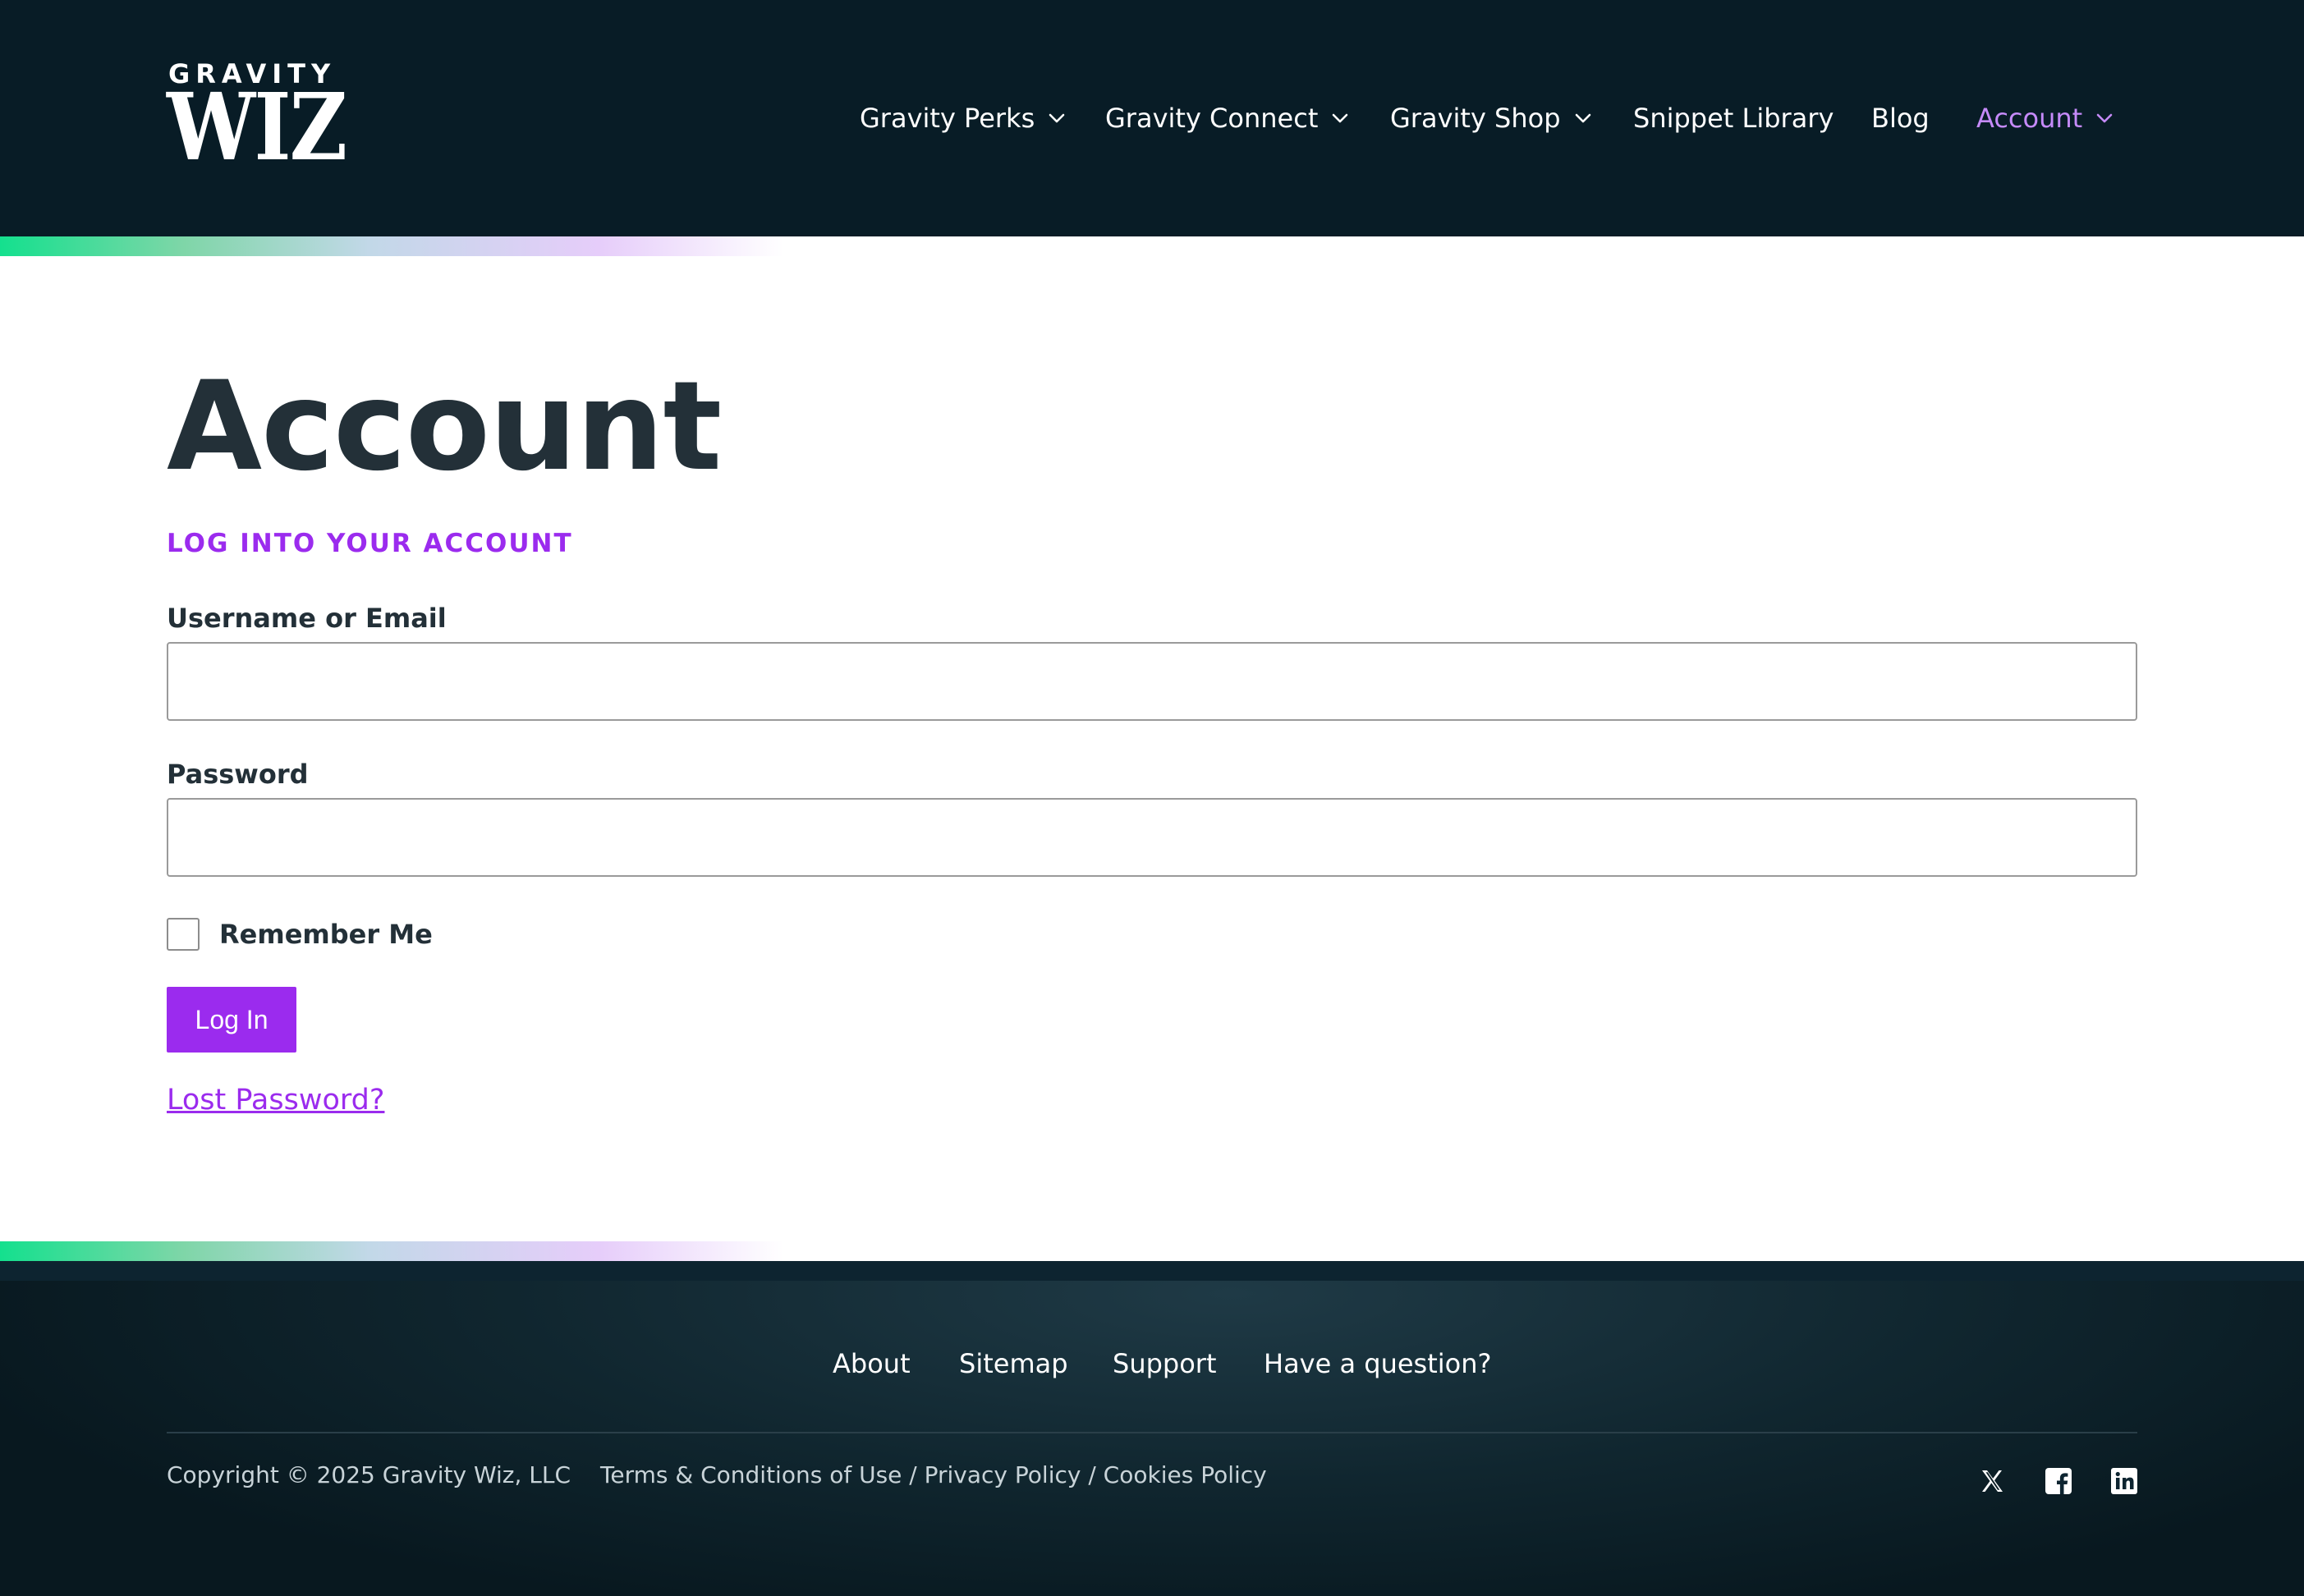  I want to click on remember-me-row: Remember Me, so click(300, 934).